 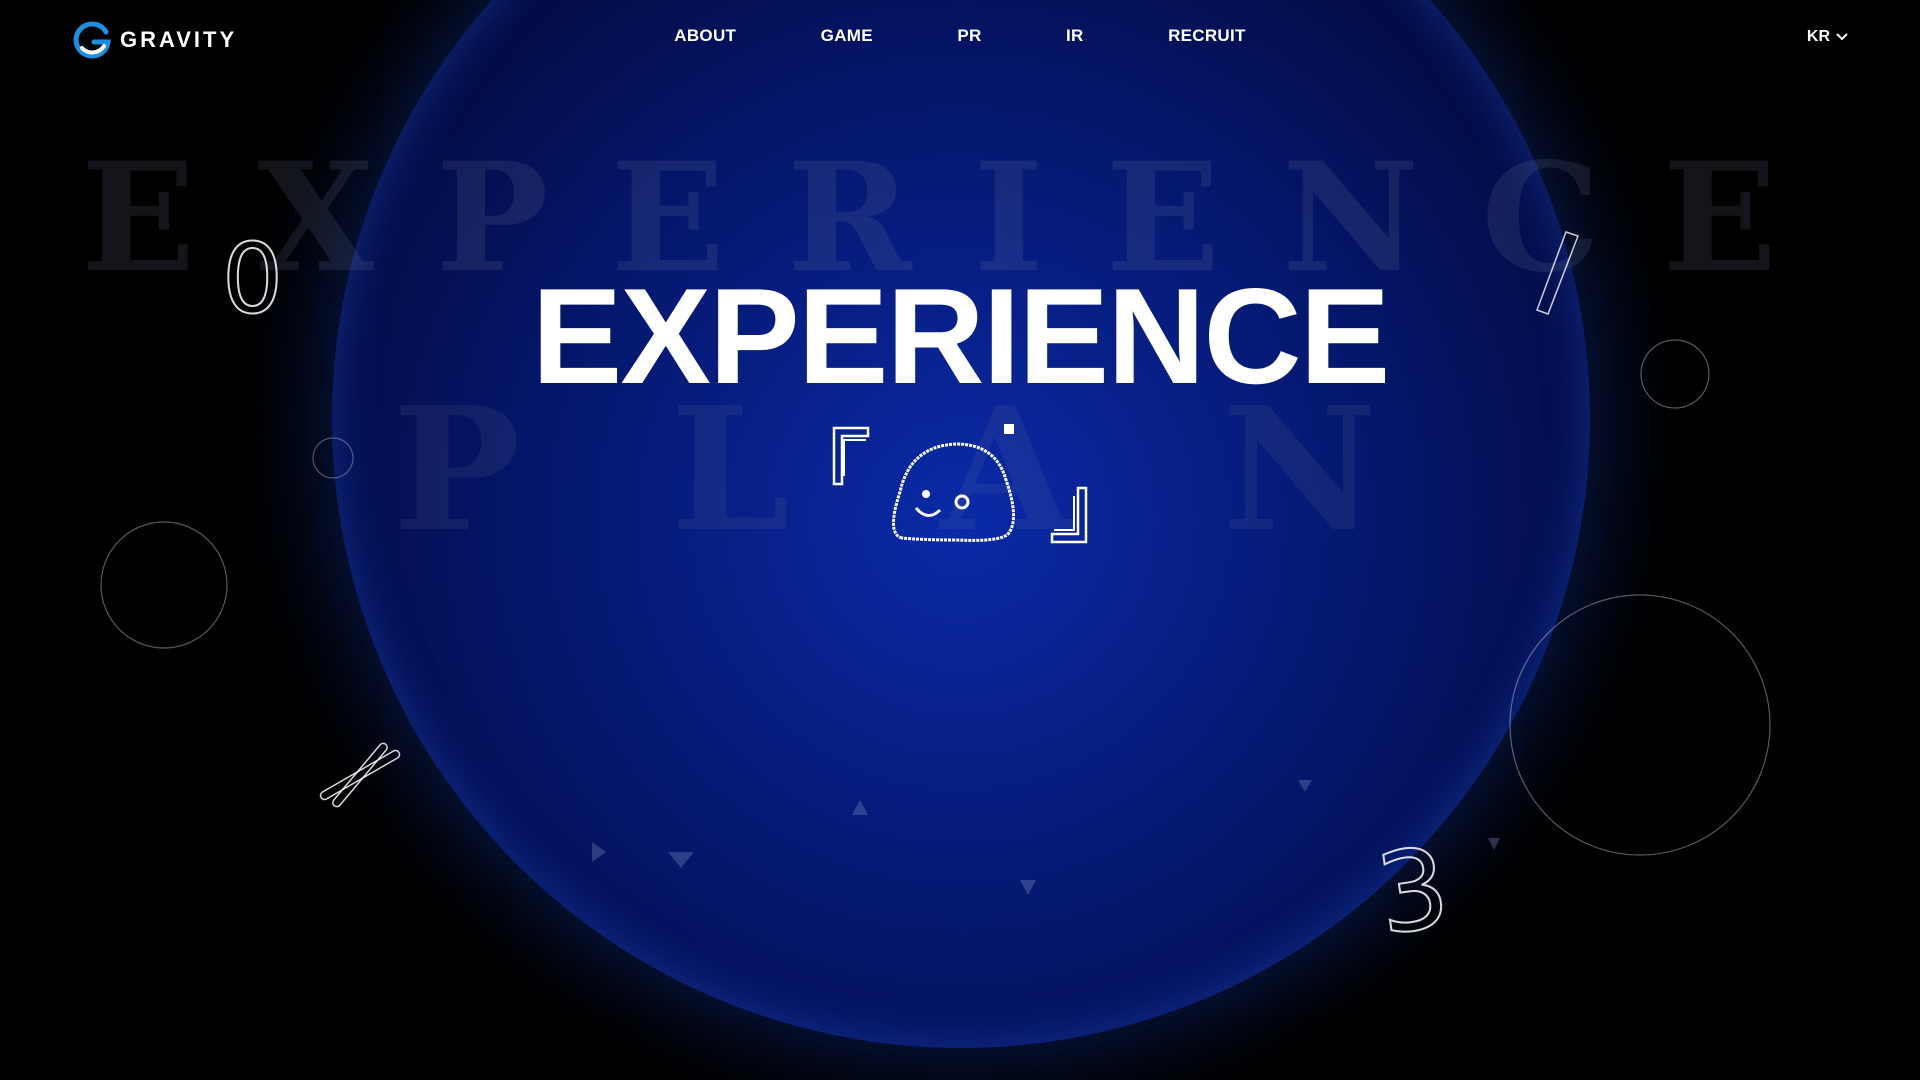 I want to click on main-nav: ABOUT GAME PR IR RECRUIT, so click(x=960, y=36).